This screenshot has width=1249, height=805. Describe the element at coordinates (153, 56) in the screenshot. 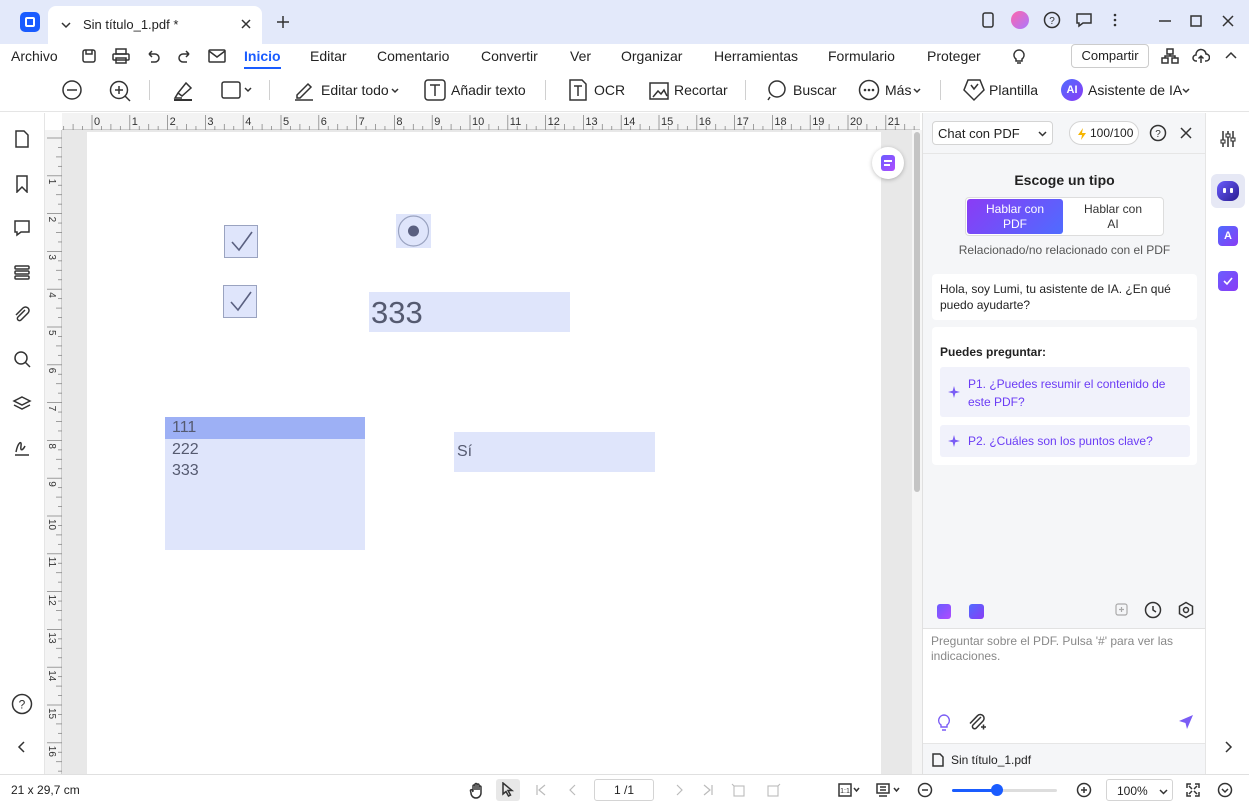

I see `undo-icon` at that location.